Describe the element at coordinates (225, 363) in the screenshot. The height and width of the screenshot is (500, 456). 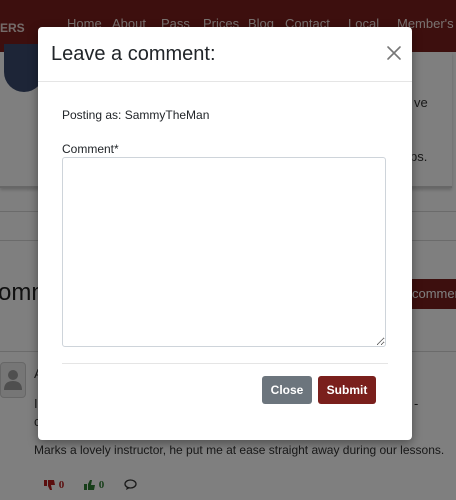
I see `modal-footer-divider` at that location.